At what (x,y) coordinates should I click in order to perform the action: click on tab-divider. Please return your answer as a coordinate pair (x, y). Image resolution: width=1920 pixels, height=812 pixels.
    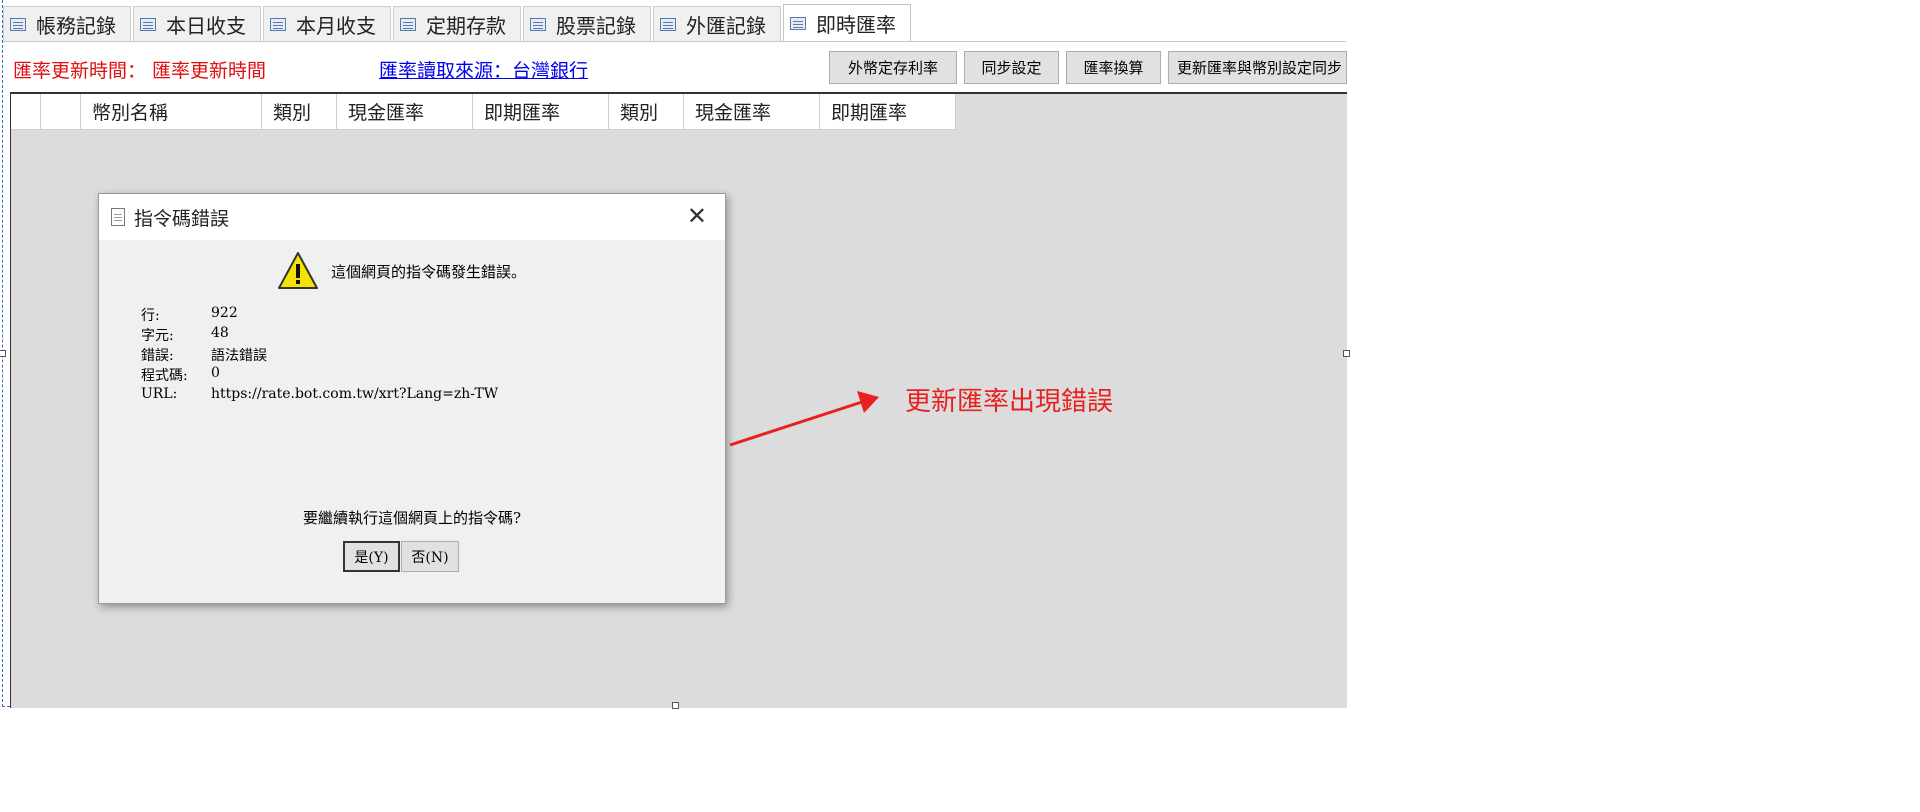
    Looking at the image, I should click on (674, 41).